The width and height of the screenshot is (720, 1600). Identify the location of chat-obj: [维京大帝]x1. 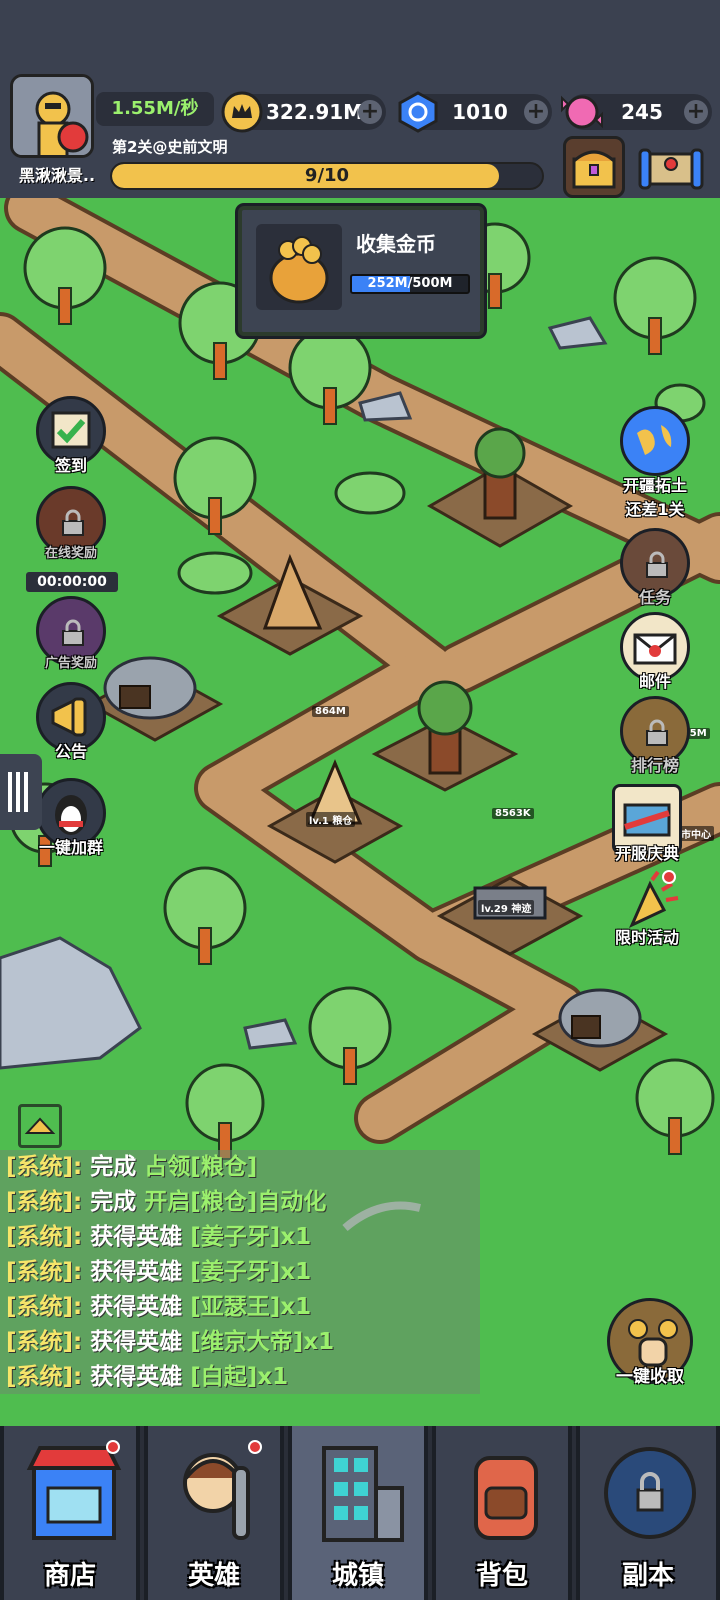
(262, 1342).